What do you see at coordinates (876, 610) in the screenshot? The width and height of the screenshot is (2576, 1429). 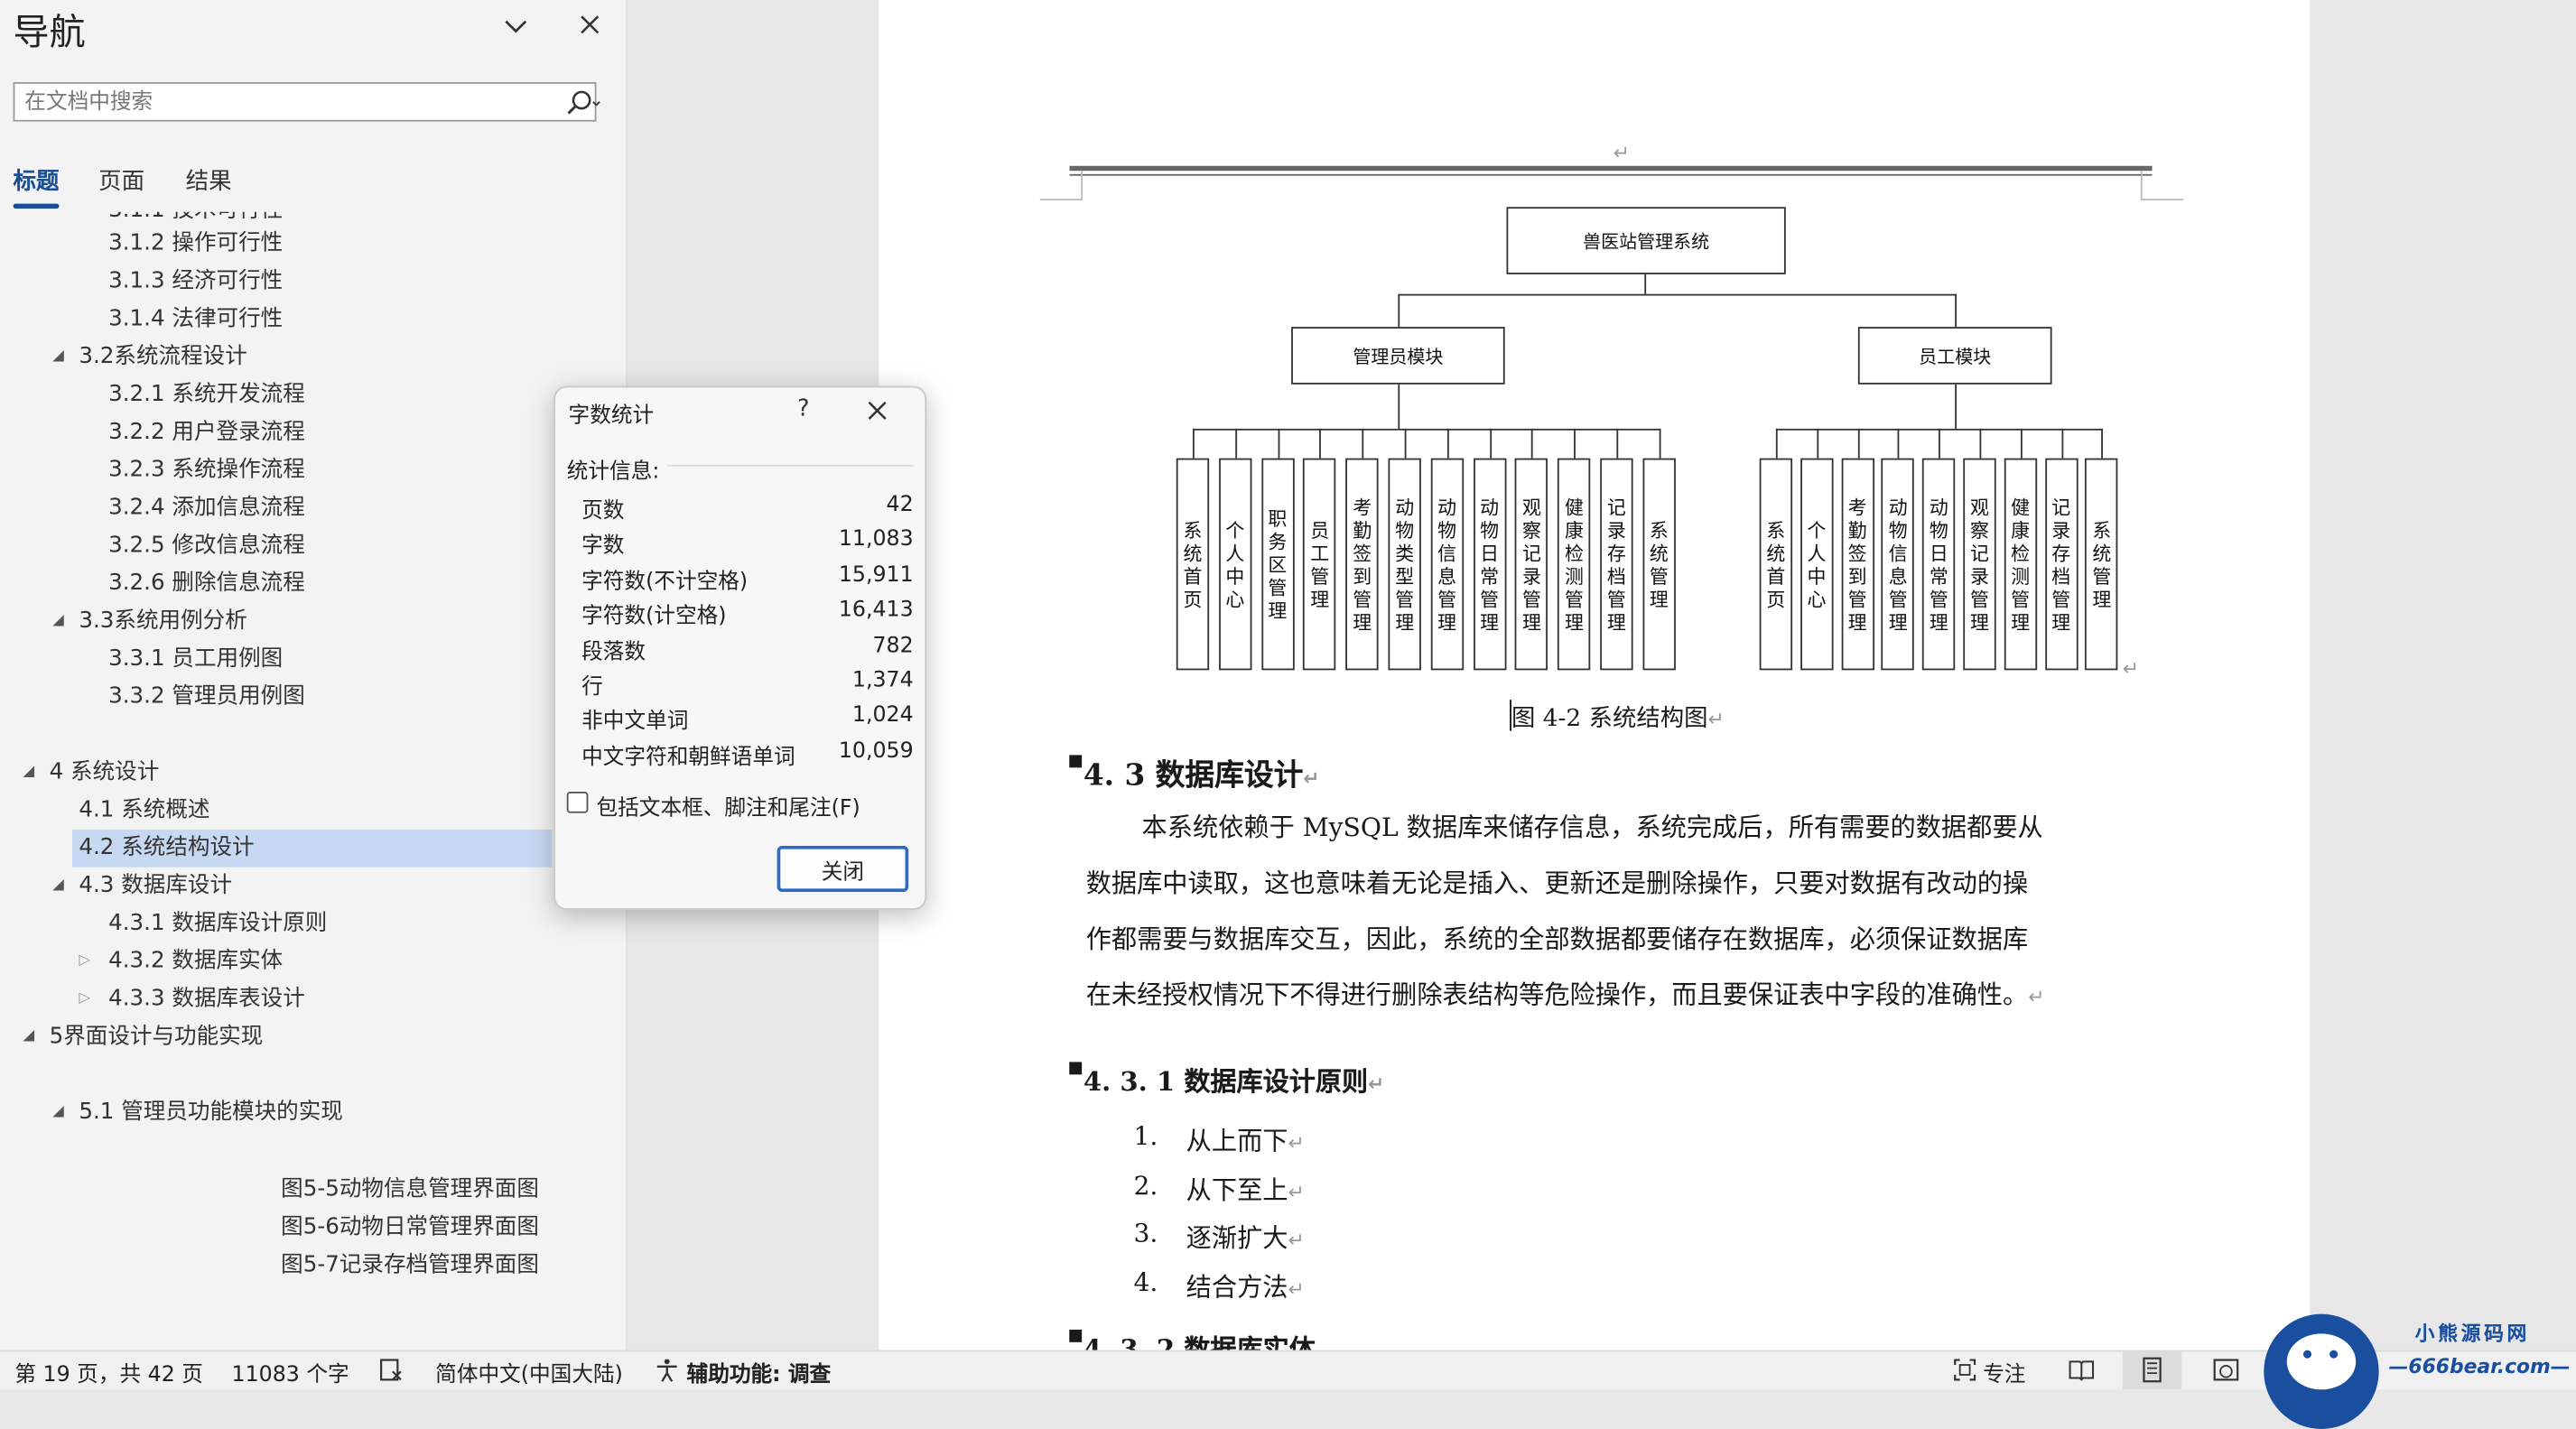 I see `stat-value: 16,413` at bounding box center [876, 610].